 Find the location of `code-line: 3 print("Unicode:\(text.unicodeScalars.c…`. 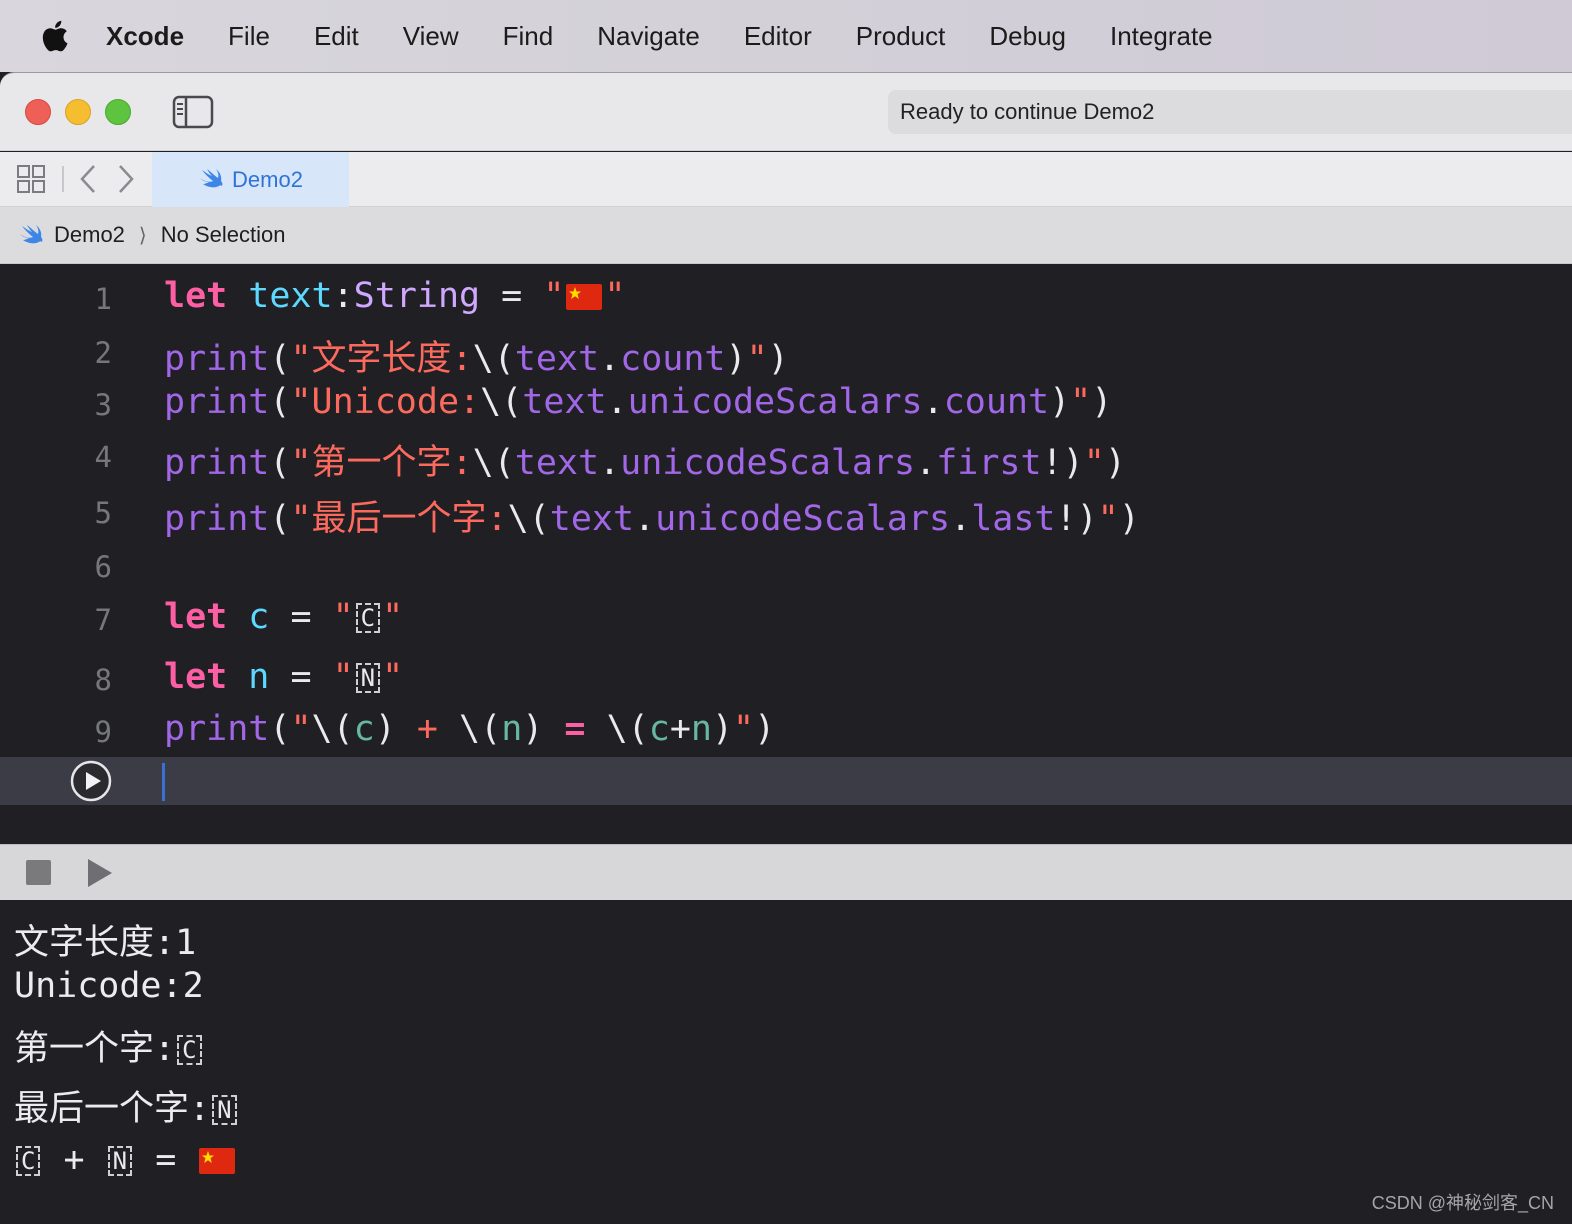

code-line: 3 print("Unicode:\(text.unicodeScalars.c… is located at coordinates (786, 408).